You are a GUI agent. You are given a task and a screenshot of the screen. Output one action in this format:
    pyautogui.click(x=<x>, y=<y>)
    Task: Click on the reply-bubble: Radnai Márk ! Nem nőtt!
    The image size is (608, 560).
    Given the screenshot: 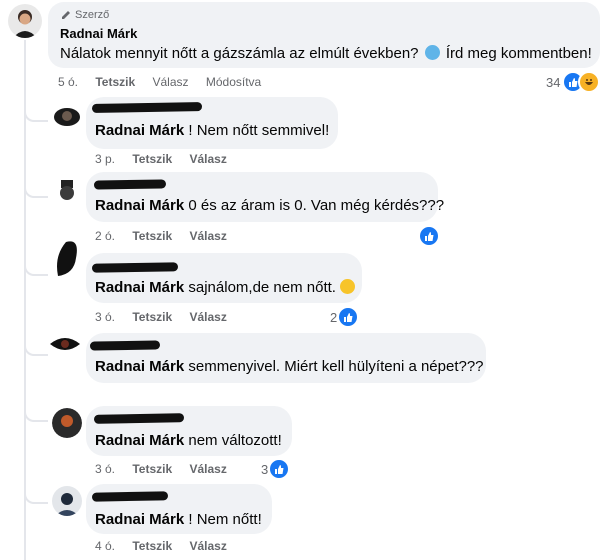 What is the action you would take?
    pyautogui.click(x=179, y=509)
    